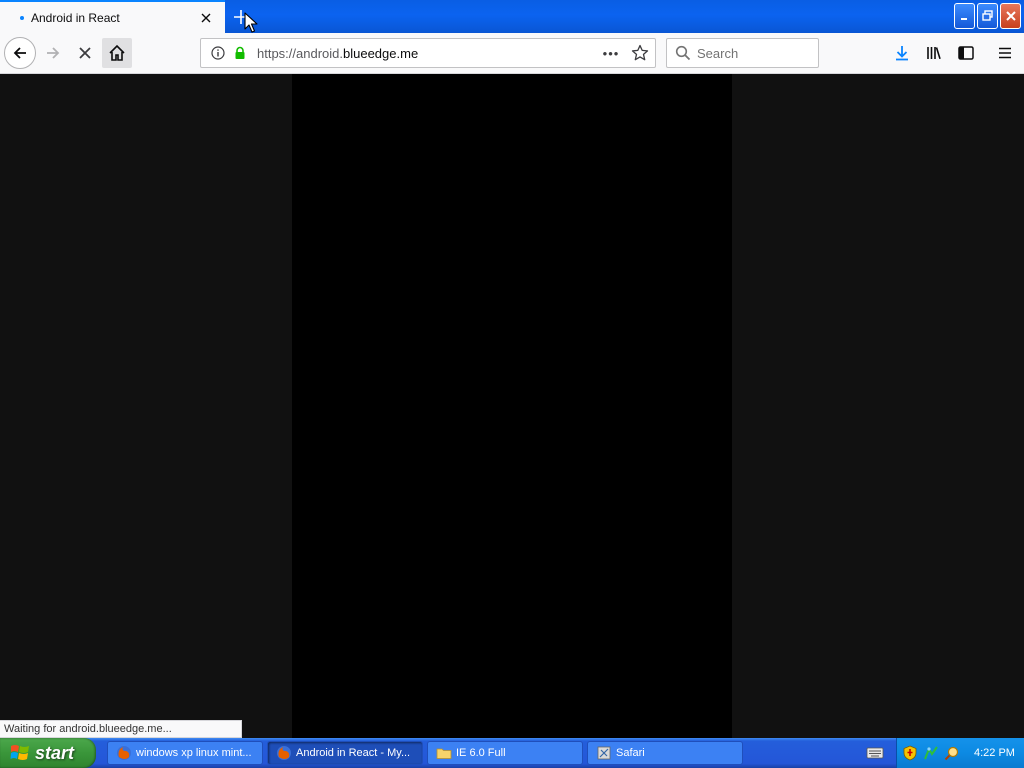  I want to click on folder-icon, so click(444, 753).